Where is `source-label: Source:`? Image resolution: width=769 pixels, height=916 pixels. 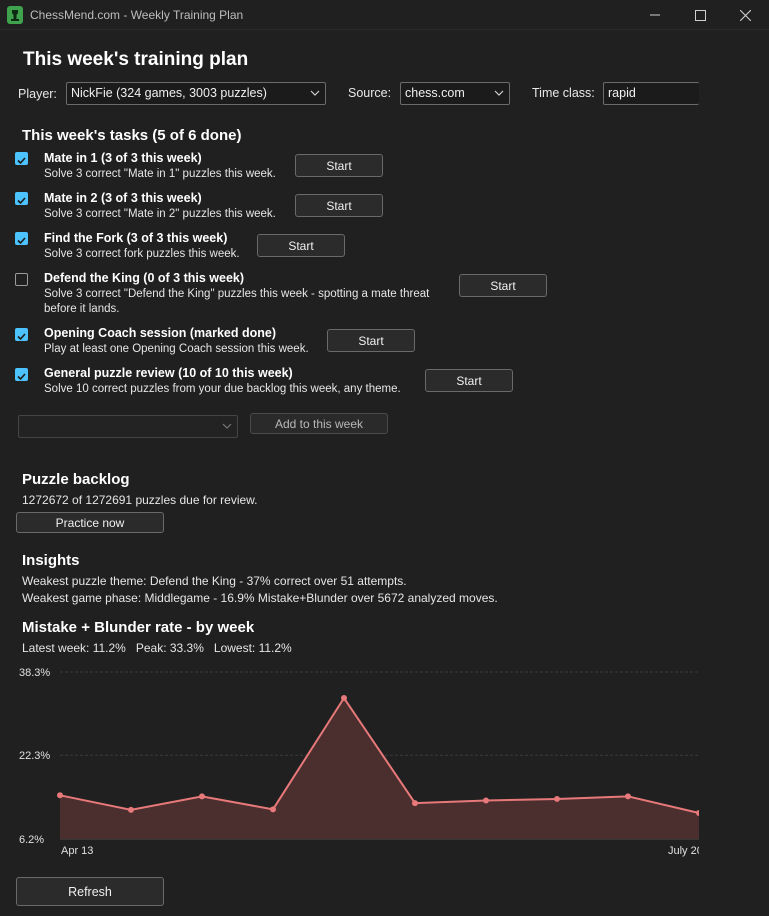 source-label: Source: is located at coordinates (370, 93).